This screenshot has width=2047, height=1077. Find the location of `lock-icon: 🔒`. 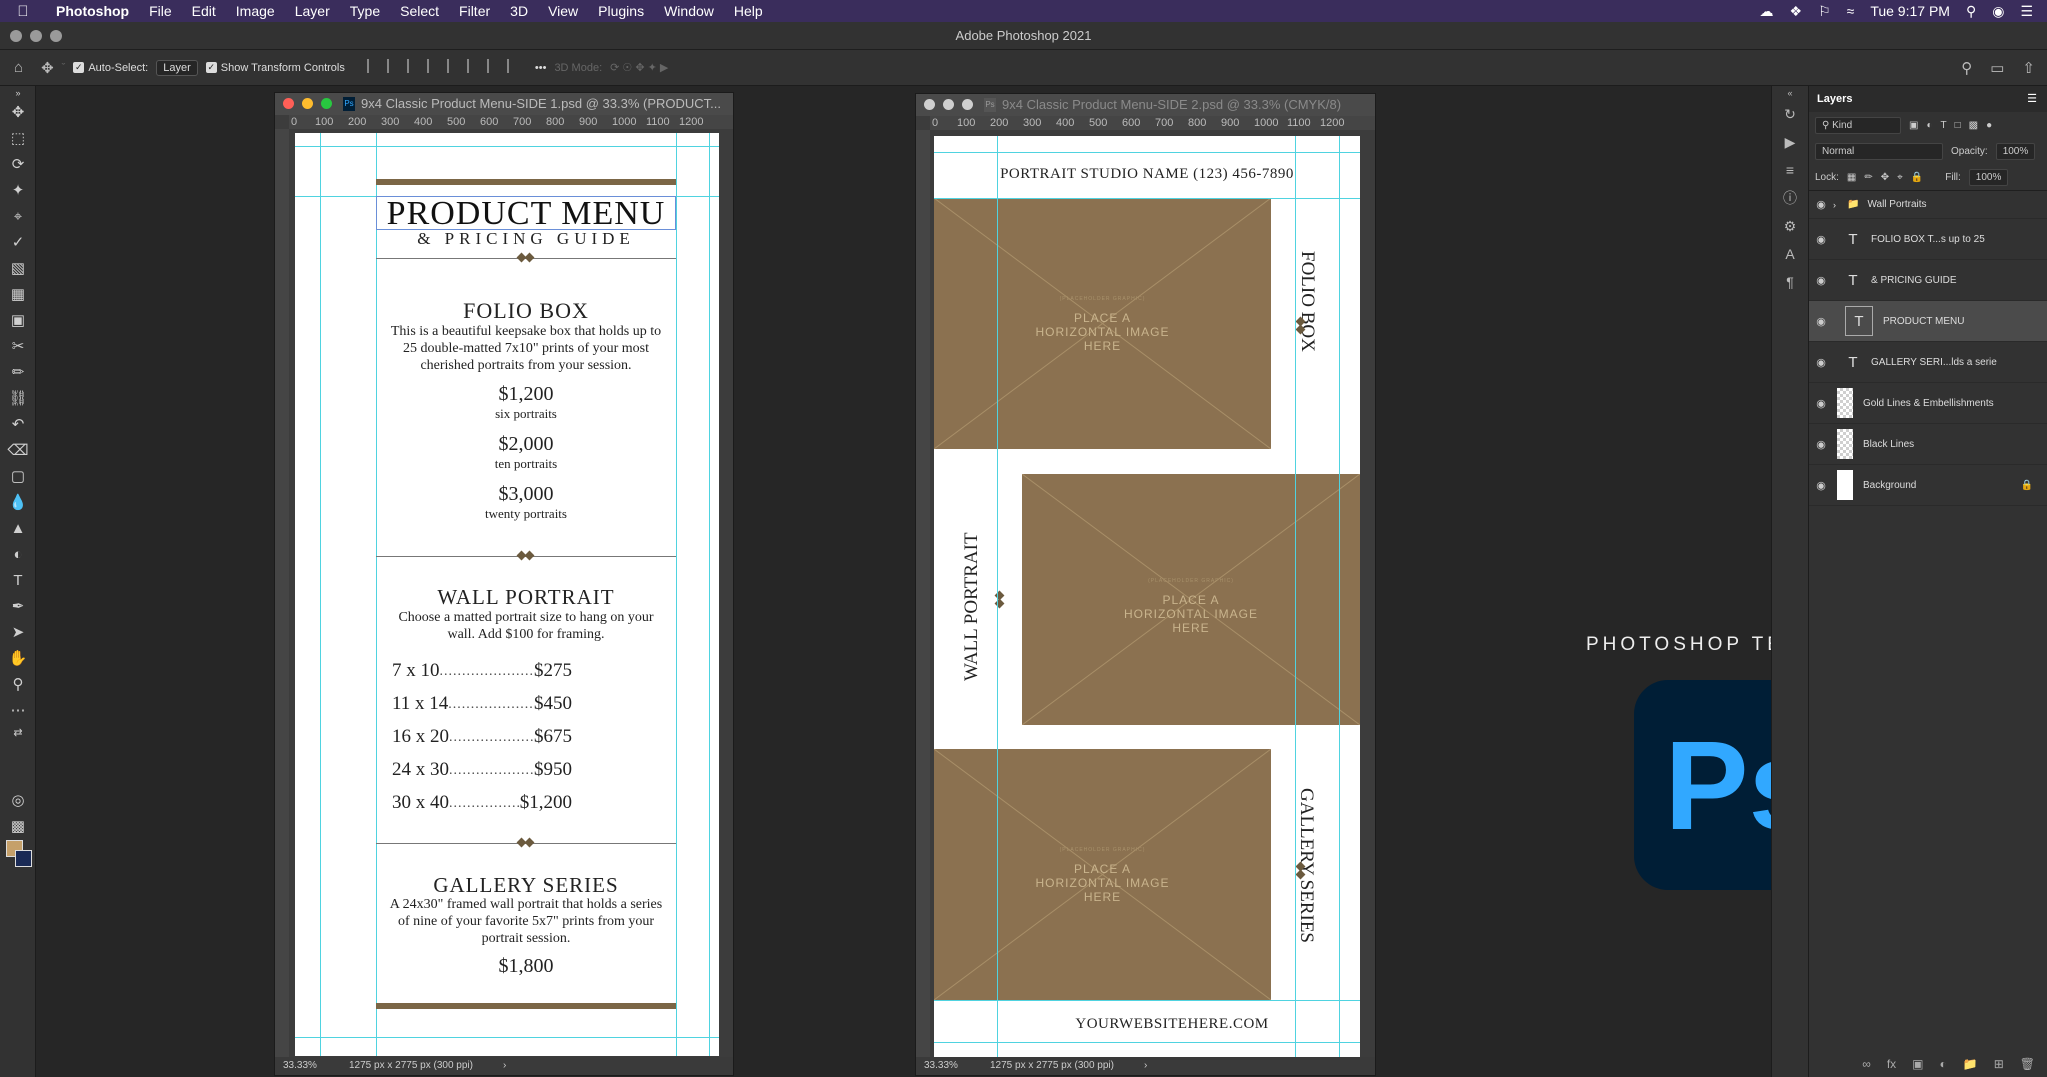

lock-icon: 🔒 is located at coordinates (2027, 485).